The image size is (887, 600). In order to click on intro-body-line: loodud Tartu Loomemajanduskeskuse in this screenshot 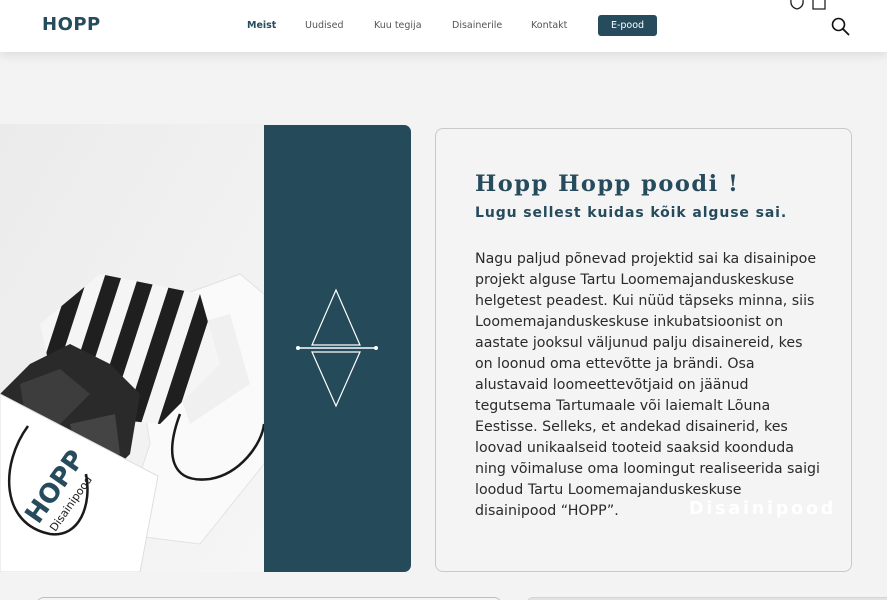, I will do `click(608, 490)`.